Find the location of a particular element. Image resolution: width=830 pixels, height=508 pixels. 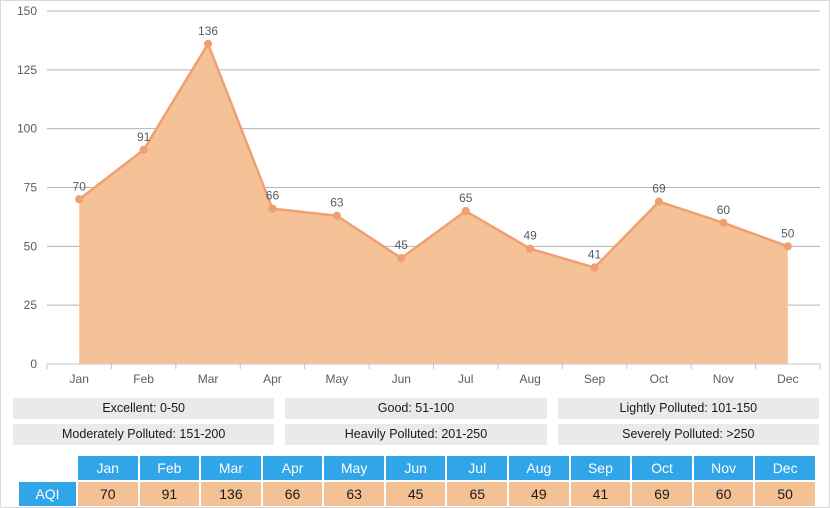

table-data-cell: 69 is located at coordinates (662, 494).